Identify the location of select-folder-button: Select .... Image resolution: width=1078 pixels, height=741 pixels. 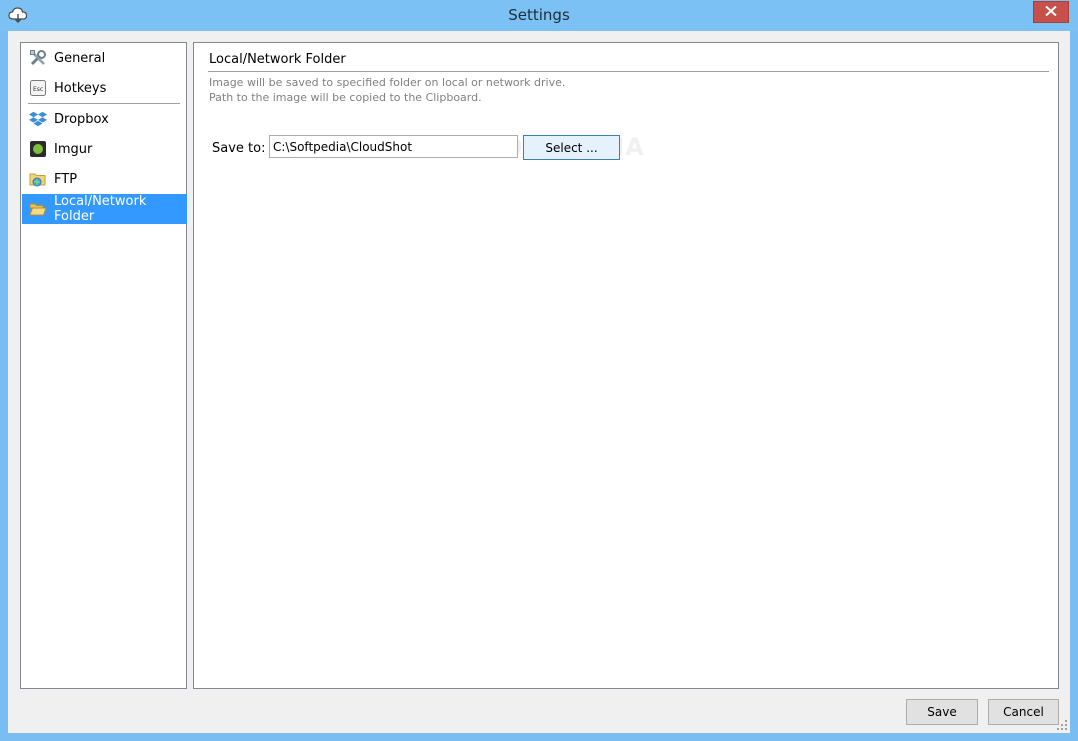
(571, 147).